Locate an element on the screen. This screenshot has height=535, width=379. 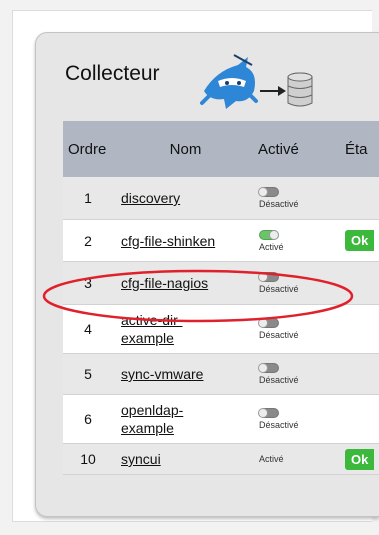
table-row: 4 active-dir-example Désactivé is located at coordinates (221, 329).